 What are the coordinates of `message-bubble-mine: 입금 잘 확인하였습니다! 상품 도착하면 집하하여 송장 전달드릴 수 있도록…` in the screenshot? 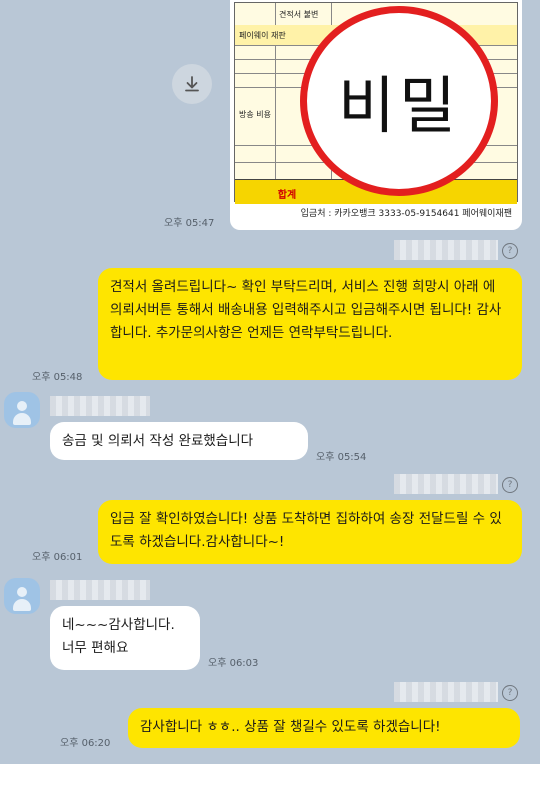 It's located at (310, 532).